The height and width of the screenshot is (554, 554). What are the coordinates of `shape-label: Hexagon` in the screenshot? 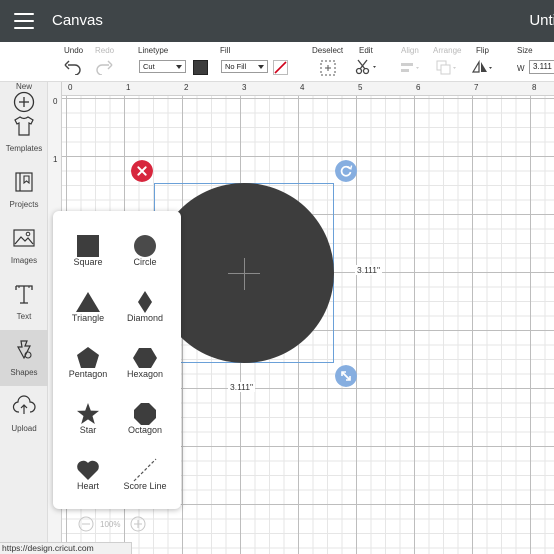 It's located at (145, 374).